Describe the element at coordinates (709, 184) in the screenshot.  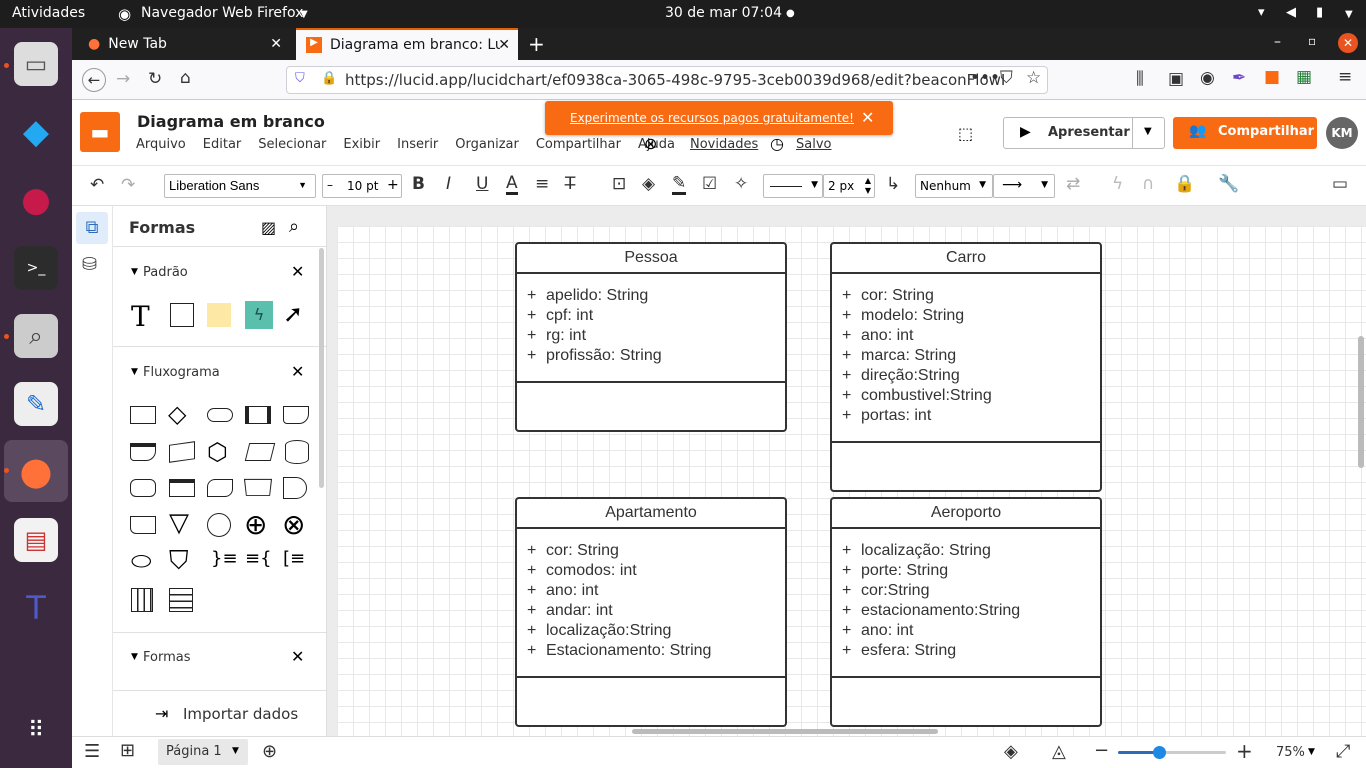
I see `style-icon: ☑` at that location.